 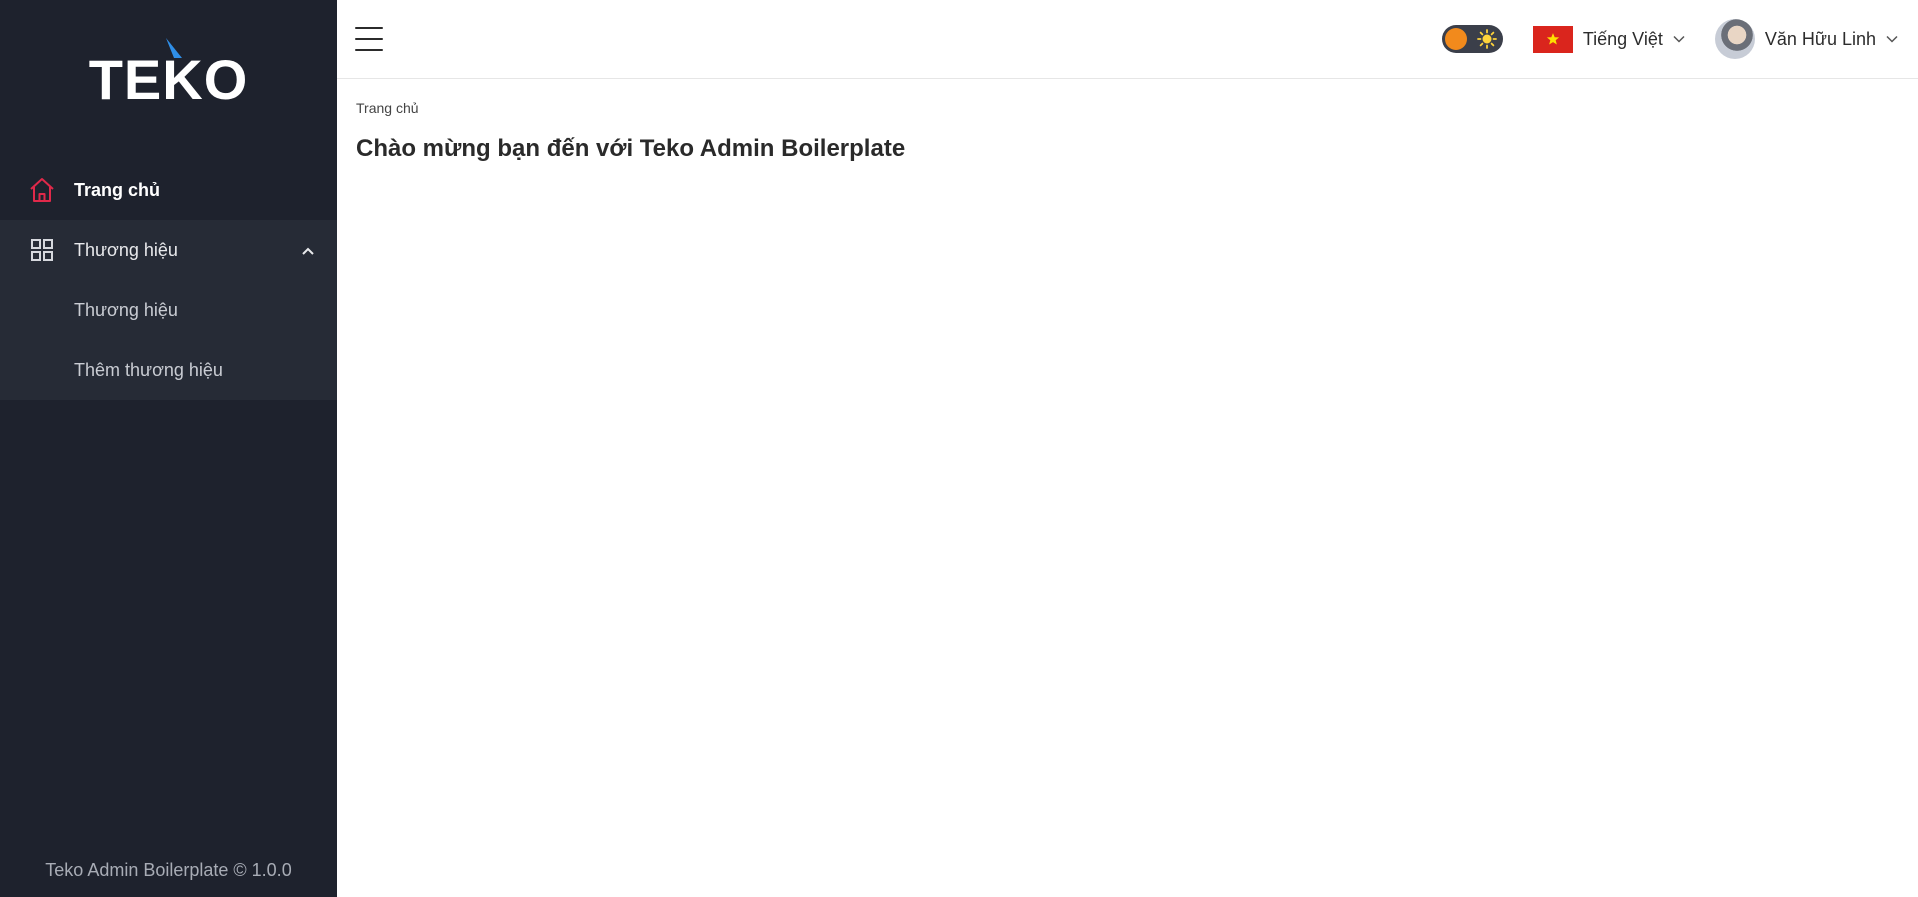 I want to click on logo-k: K, so click(x=182, y=73).